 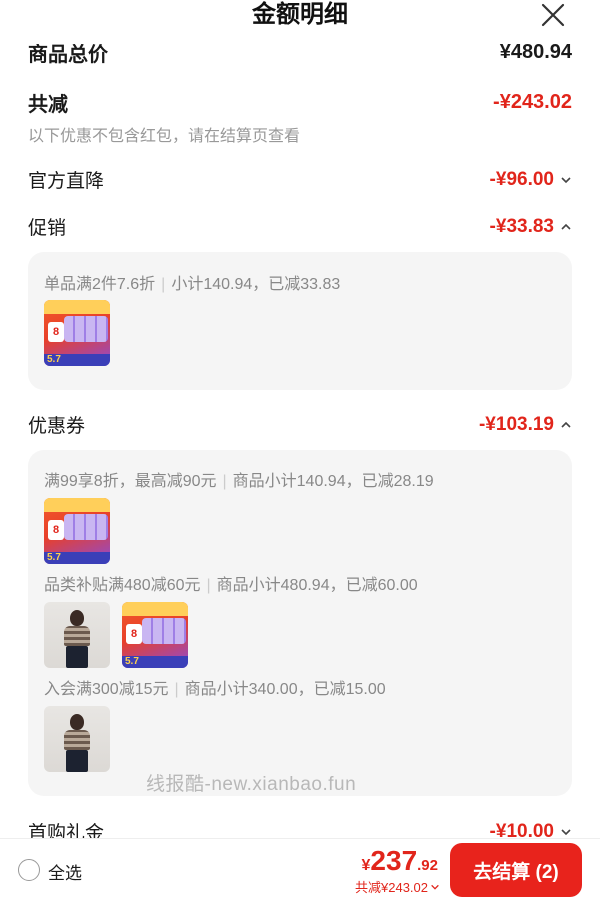 I want to click on header: 金额明细, so click(x=300, y=22).